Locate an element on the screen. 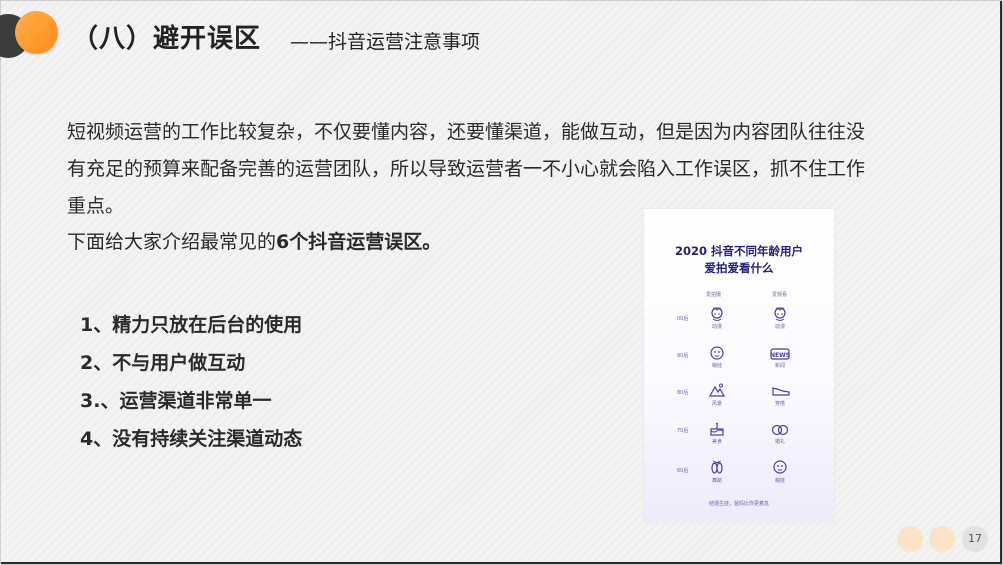 The image size is (1003, 565). row-age-label: 80后 is located at coordinates (683, 393).